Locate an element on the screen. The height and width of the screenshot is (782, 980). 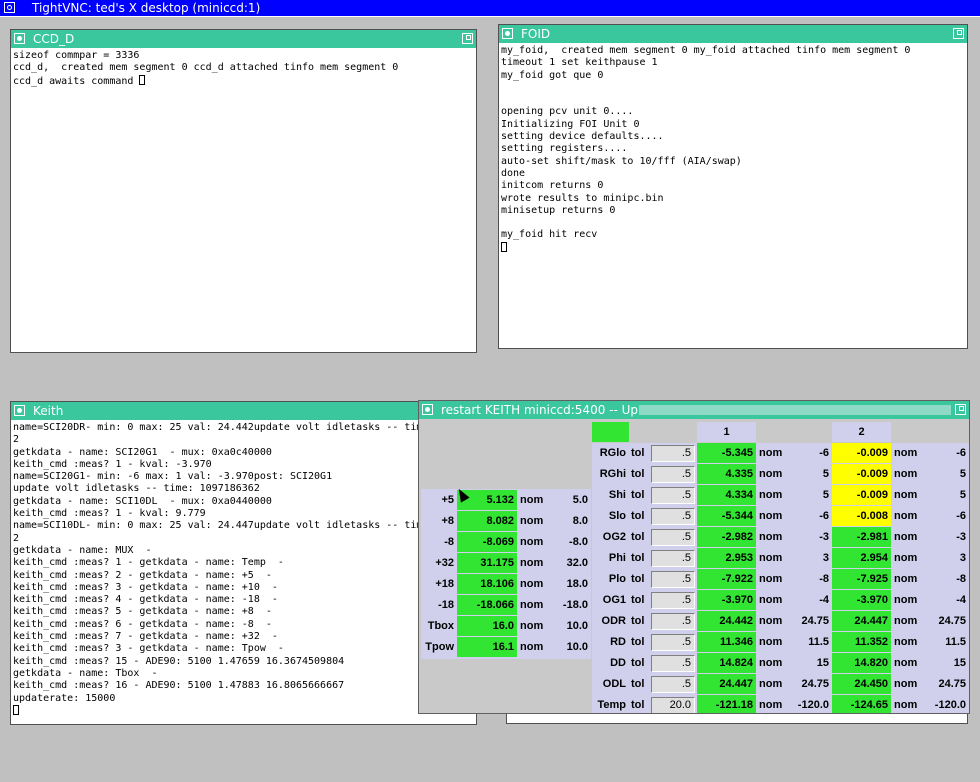
terminal-line: keith_cmd :meas? 1 - kval: -3.970 is located at coordinates (112, 464).